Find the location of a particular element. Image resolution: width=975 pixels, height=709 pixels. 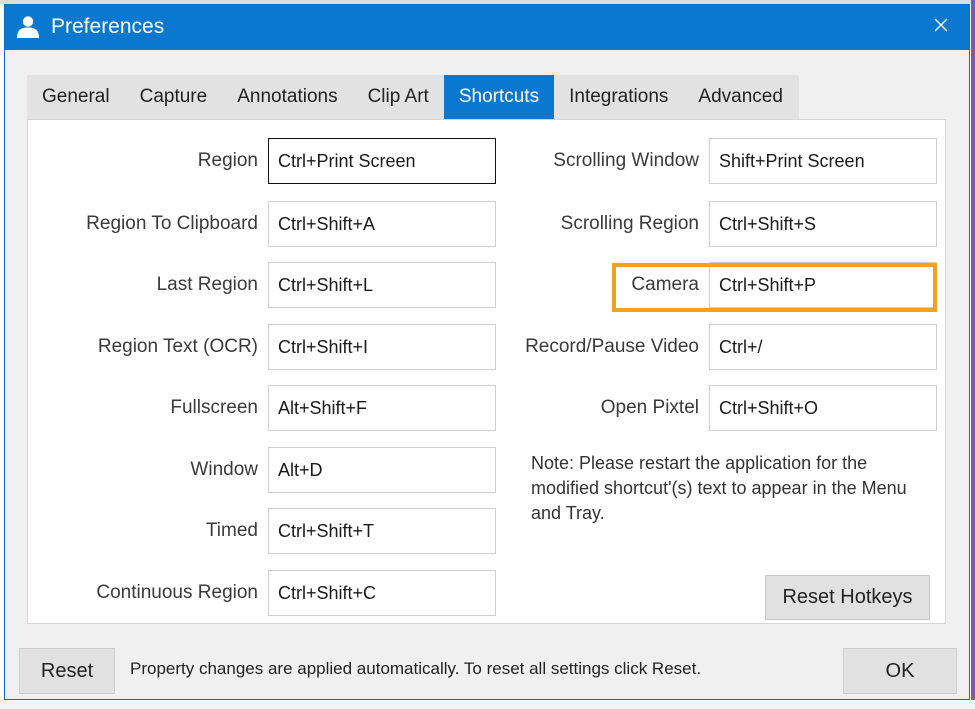

tab-integrations: Integrations is located at coordinates (619, 97).